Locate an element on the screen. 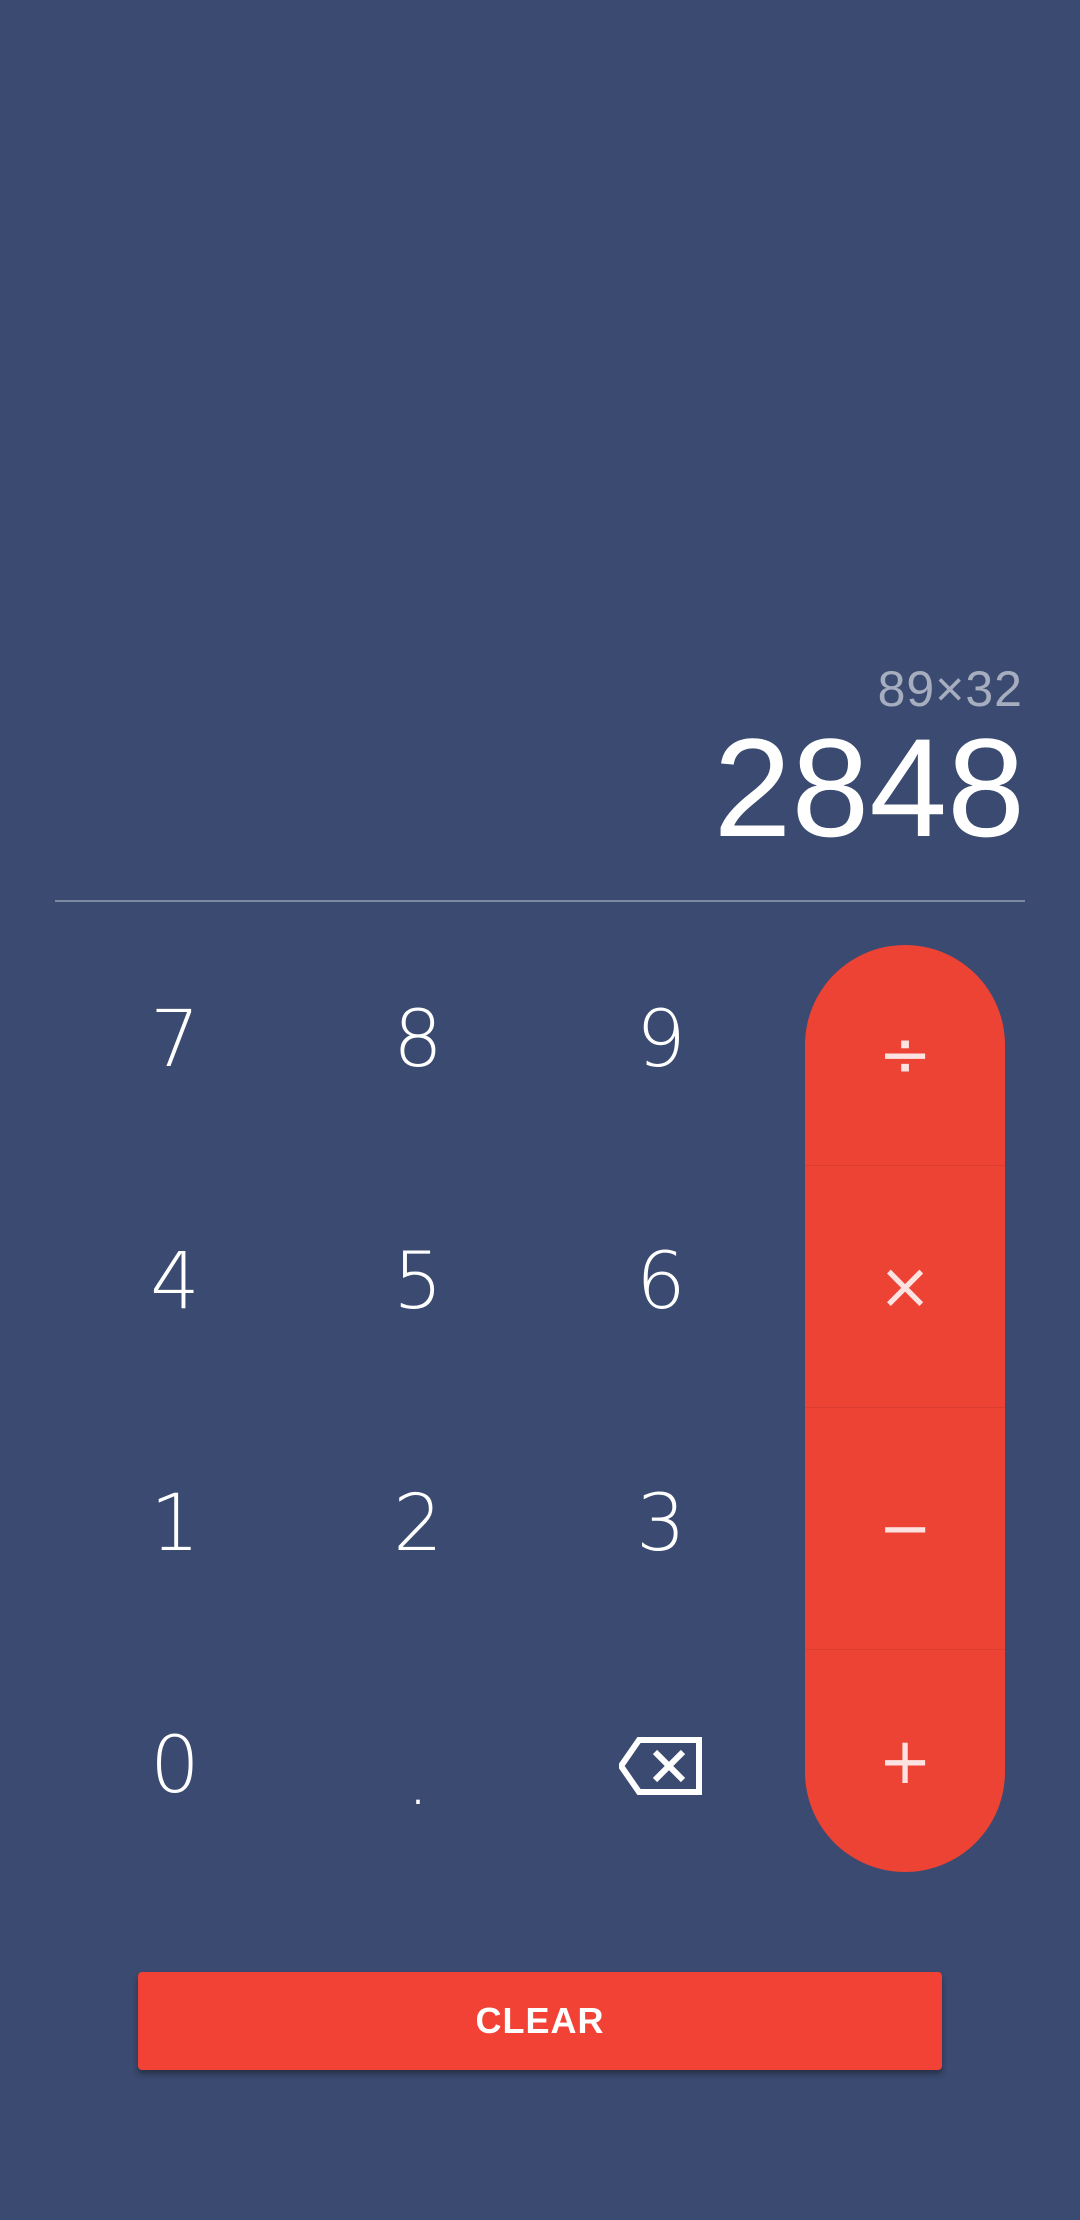 The width and height of the screenshot is (1080, 2220). key-0: 0 is located at coordinates (175, 1766).